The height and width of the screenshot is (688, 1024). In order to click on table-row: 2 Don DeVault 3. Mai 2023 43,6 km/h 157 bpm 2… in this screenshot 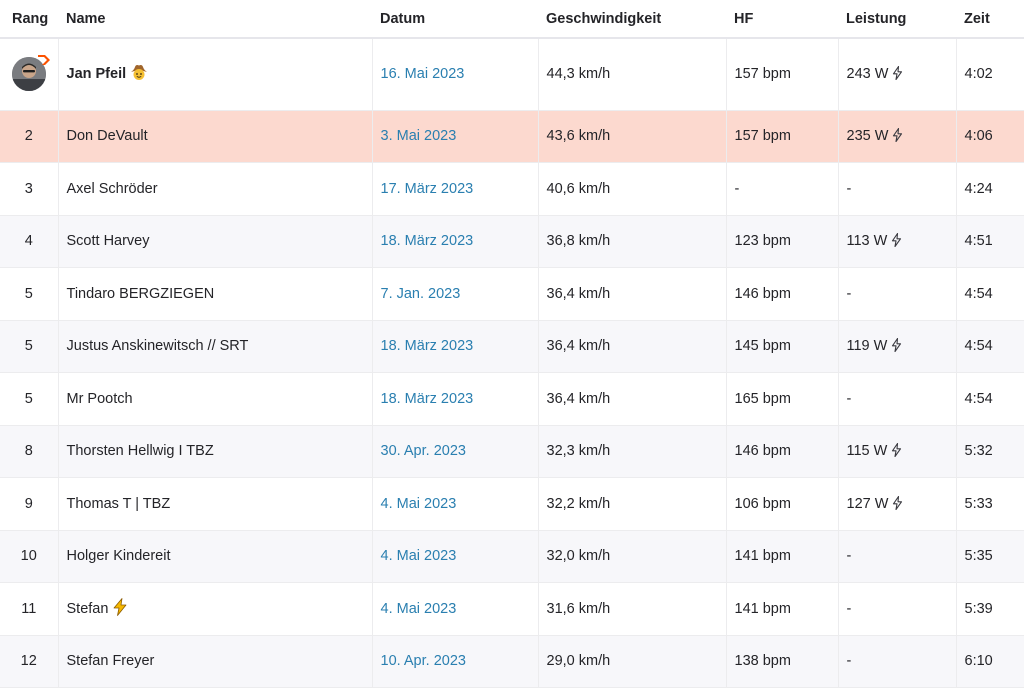, I will do `click(512, 136)`.